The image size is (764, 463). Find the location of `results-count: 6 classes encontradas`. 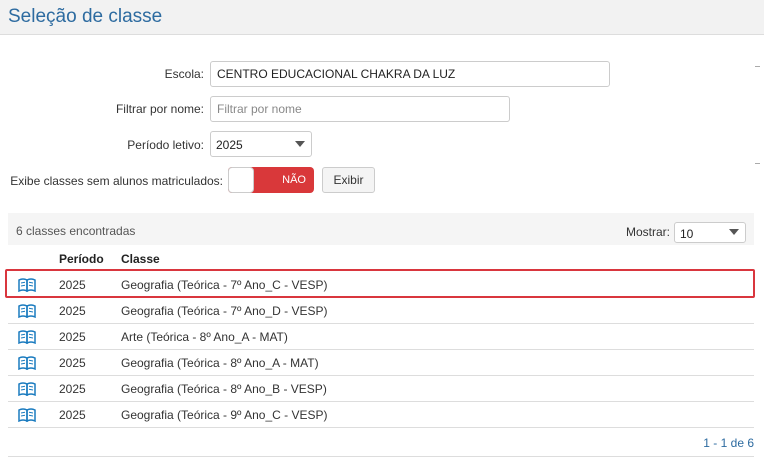

results-count: 6 classes encontradas is located at coordinates (76, 231).